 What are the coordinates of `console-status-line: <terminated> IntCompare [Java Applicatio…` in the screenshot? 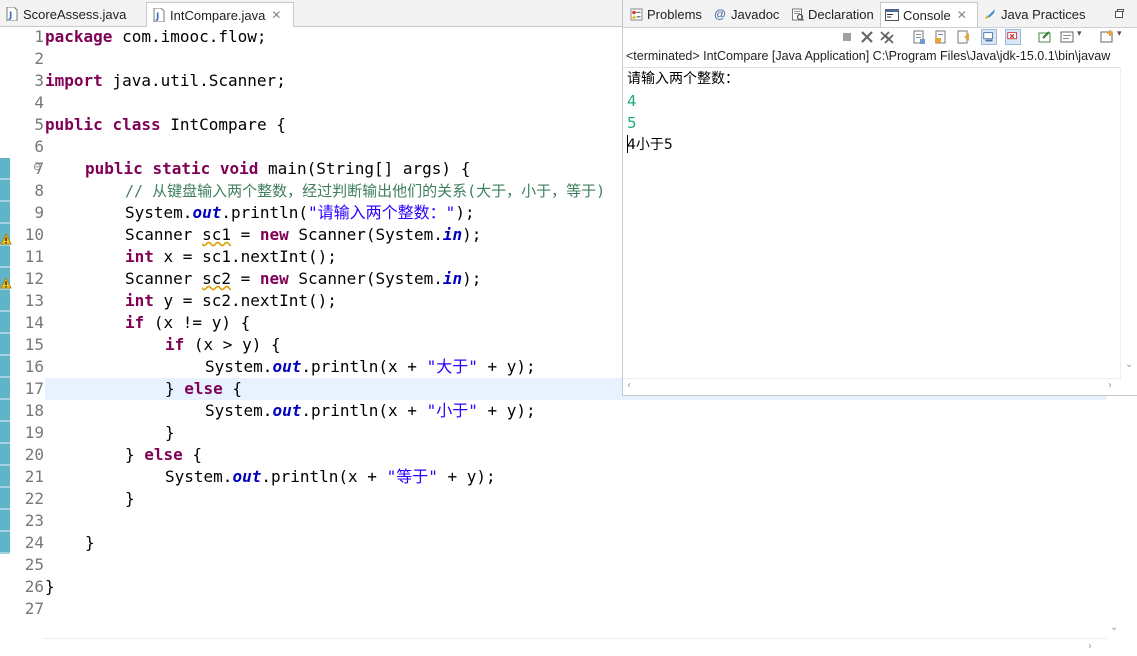 It's located at (868, 56).